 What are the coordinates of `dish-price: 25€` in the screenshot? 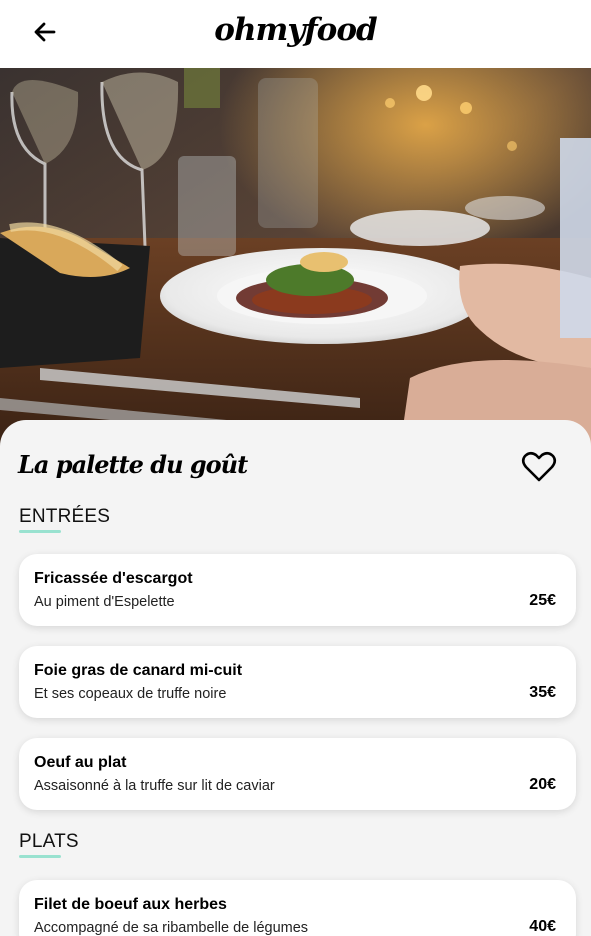 It's located at (542, 600).